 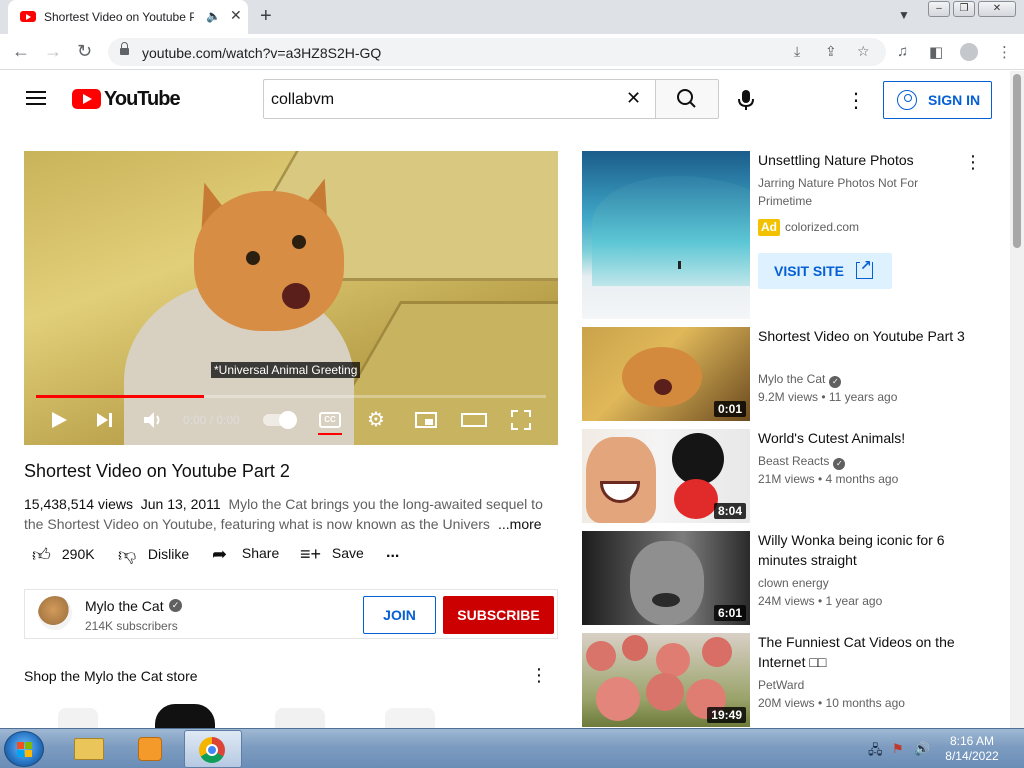 What do you see at coordinates (286, 370) in the screenshot?
I see `closed-caption-text: *Universal Animal Greeting` at bounding box center [286, 370].